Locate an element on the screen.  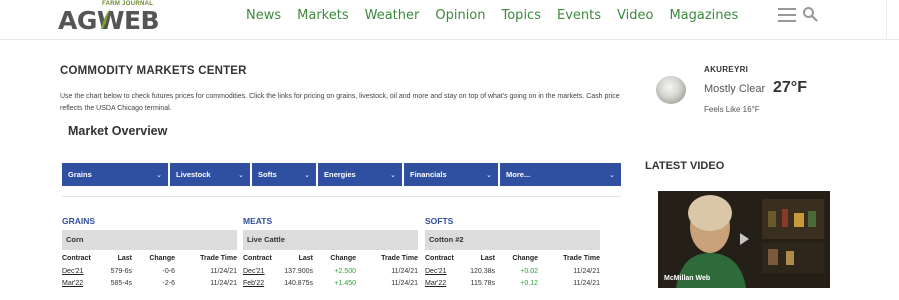
tab-label: Softs is located at coordinates (267, 174).